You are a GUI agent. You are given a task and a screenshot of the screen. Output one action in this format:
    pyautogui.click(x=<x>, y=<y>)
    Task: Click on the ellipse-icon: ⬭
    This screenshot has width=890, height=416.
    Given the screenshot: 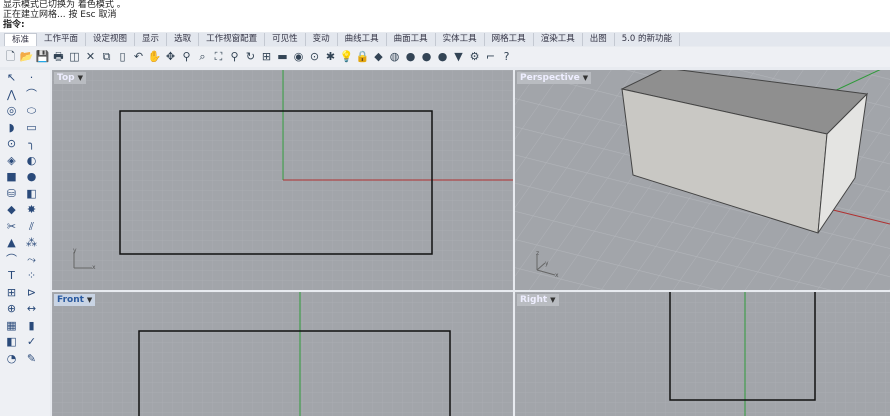 What is the action you would take?
    pyautogui.click(x=31, y=111)
    